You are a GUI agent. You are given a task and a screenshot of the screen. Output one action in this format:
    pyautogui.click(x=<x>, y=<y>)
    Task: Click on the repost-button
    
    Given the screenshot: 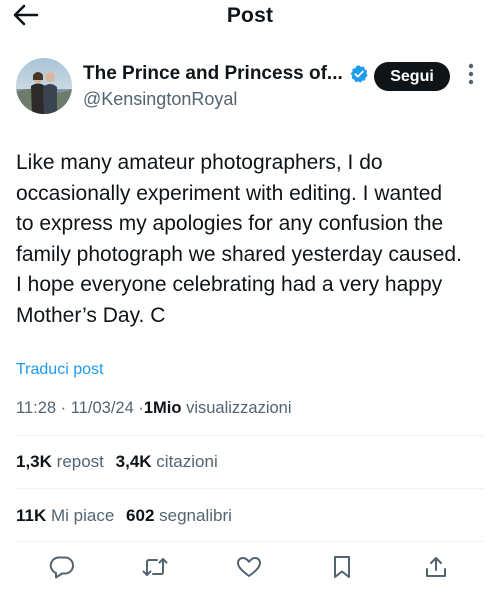 What is the action you would take?
    pyautogui.click(x=155, y=569)
    